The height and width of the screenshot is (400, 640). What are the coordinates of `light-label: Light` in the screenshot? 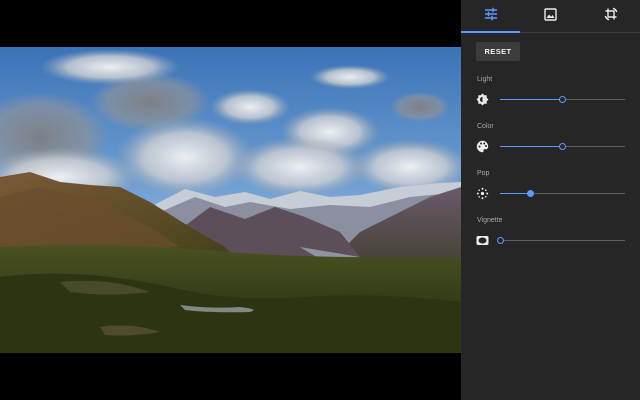 It's located at (485, 79).